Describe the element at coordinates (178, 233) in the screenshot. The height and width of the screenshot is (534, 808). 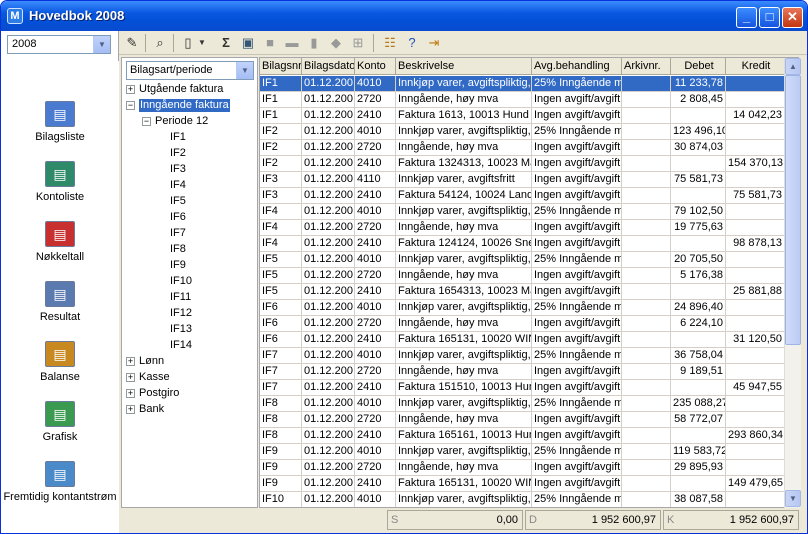
I see `tree-node-voucher: IF7` at that location.